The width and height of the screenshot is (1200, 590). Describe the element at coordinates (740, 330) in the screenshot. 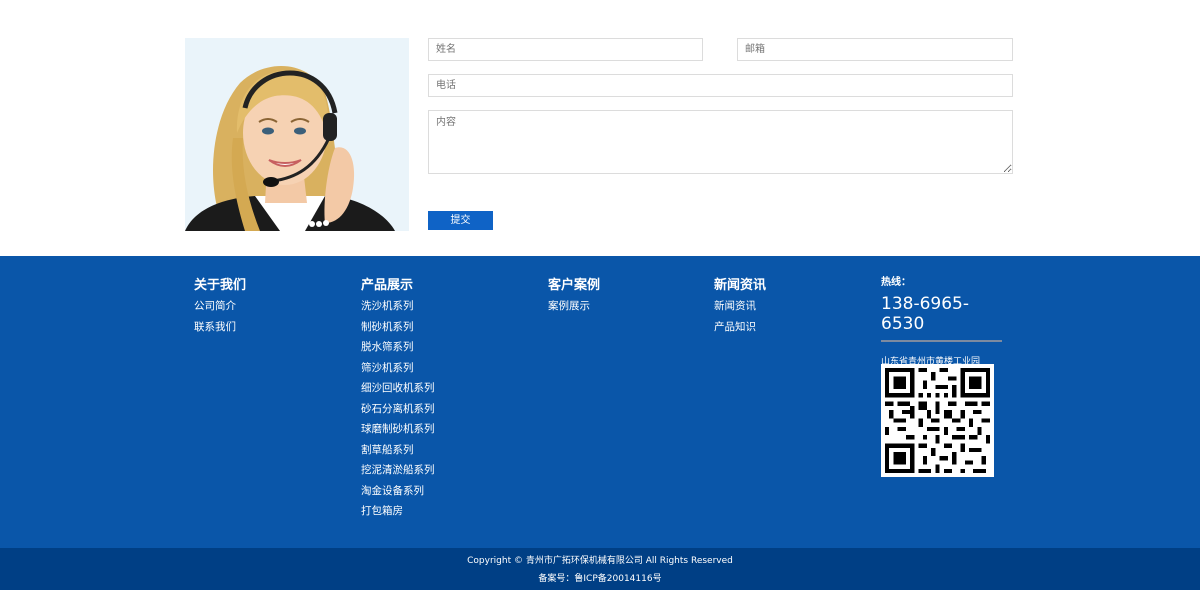

I see `footer-link-product-knowledge: 产品知识` at that location.